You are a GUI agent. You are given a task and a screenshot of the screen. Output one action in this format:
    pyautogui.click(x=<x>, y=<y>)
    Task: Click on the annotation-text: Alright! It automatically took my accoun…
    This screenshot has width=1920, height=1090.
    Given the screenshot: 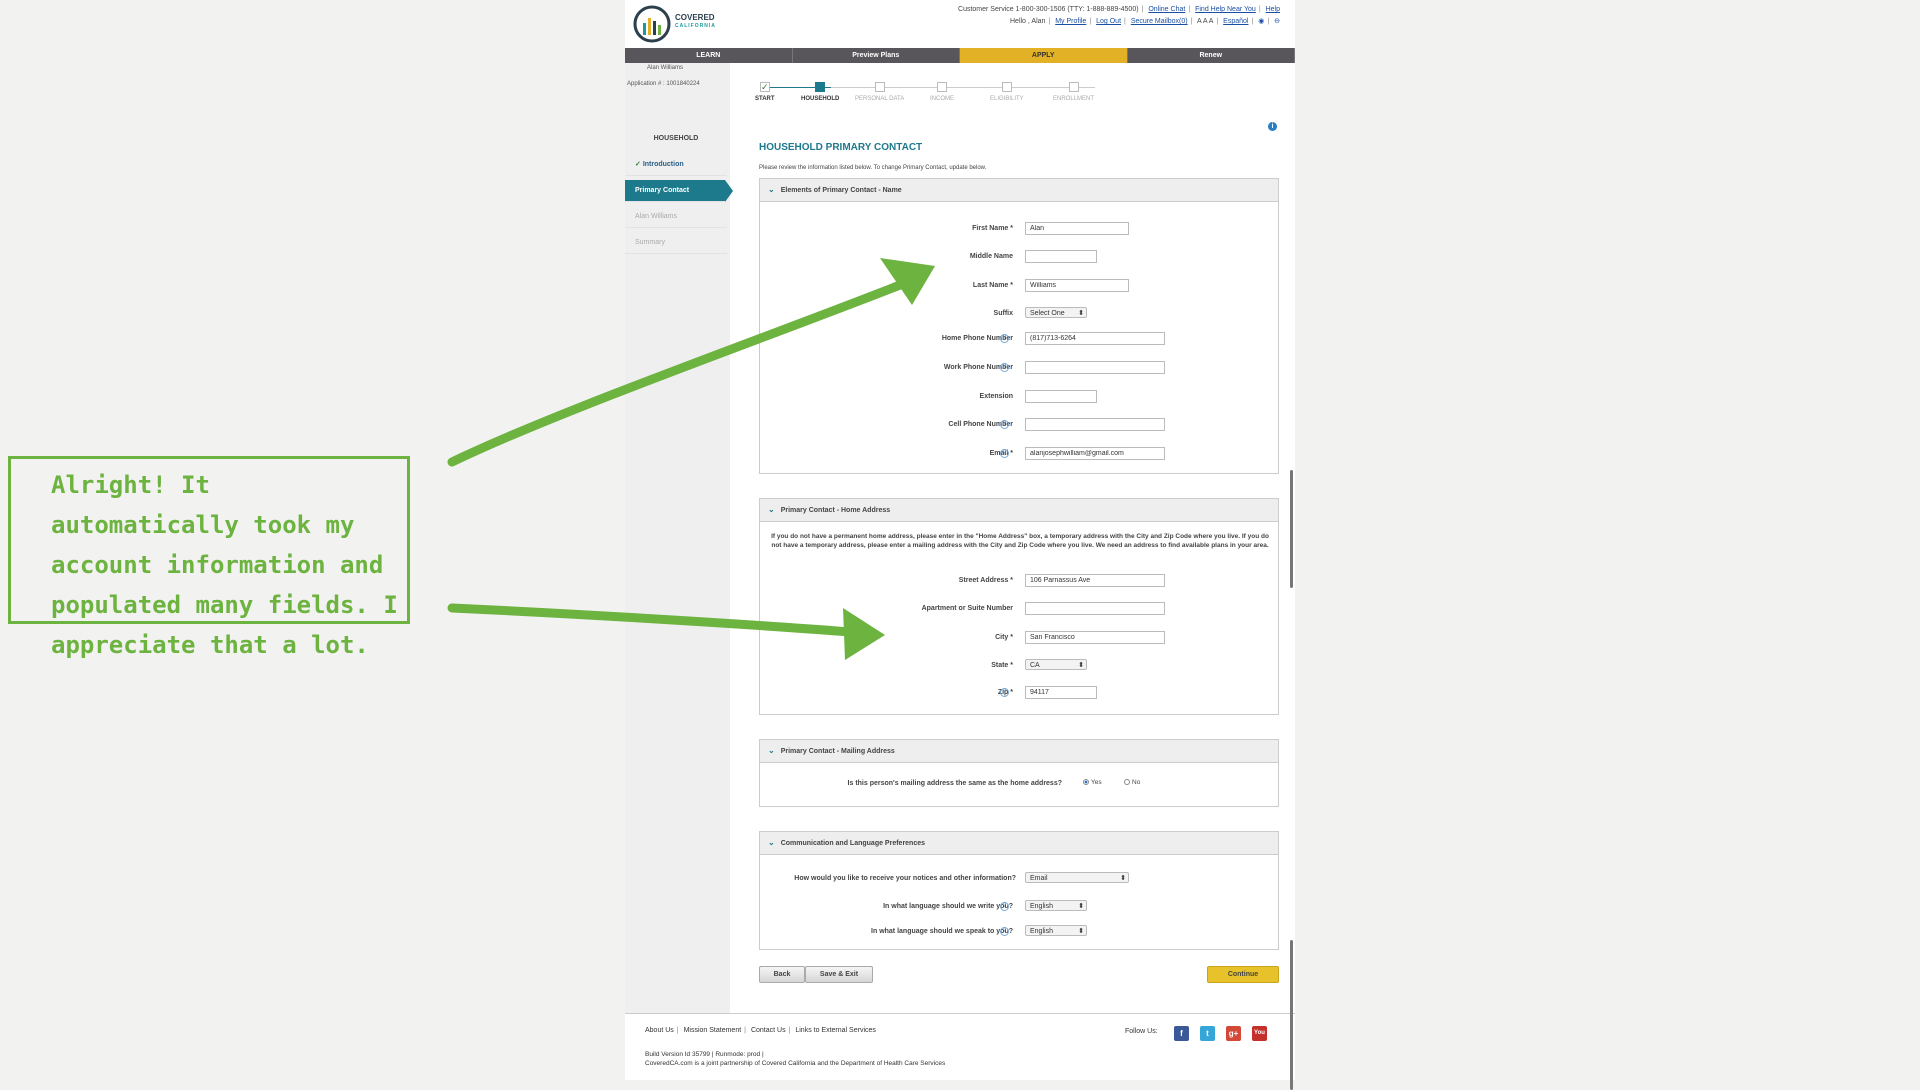 What is the action you would take?
    pyautogui.click(x=224, y=565)
    